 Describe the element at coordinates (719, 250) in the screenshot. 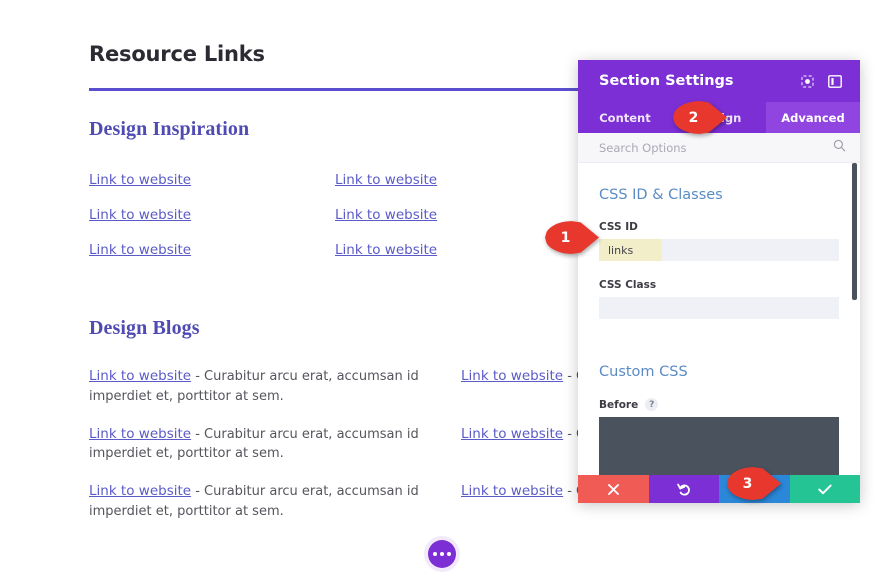

I see `css-id-field` at that location.